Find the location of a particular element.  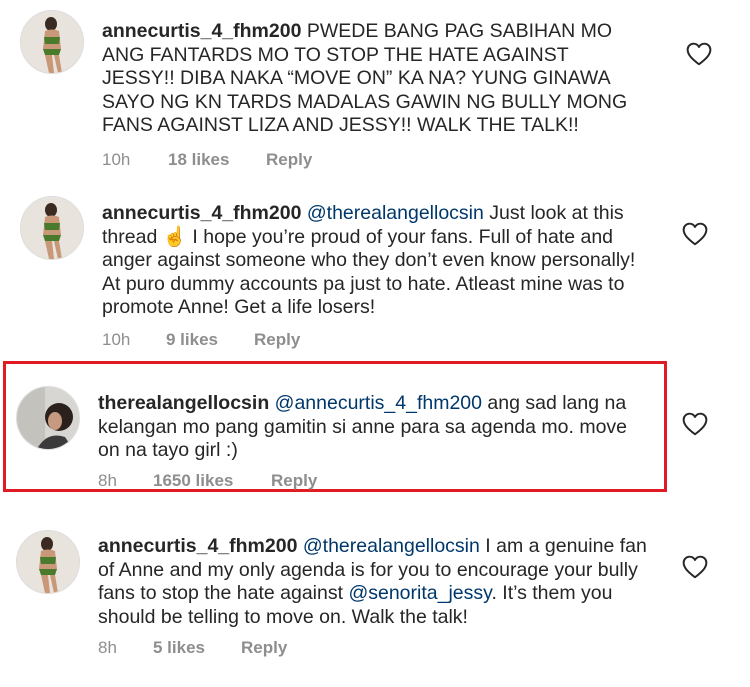

comment-meta: 8h 1650 likes Reply is located at coordinates (298, 481).